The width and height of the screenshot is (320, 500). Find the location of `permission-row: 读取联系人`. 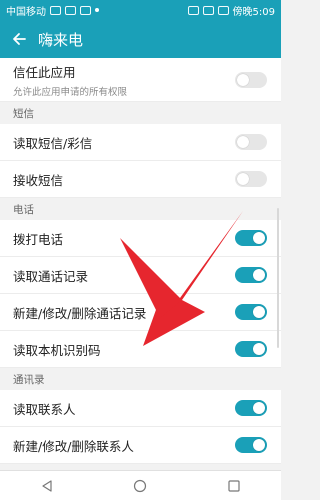

permission-row: 读取联系人 is located at coordinates (140, 408).